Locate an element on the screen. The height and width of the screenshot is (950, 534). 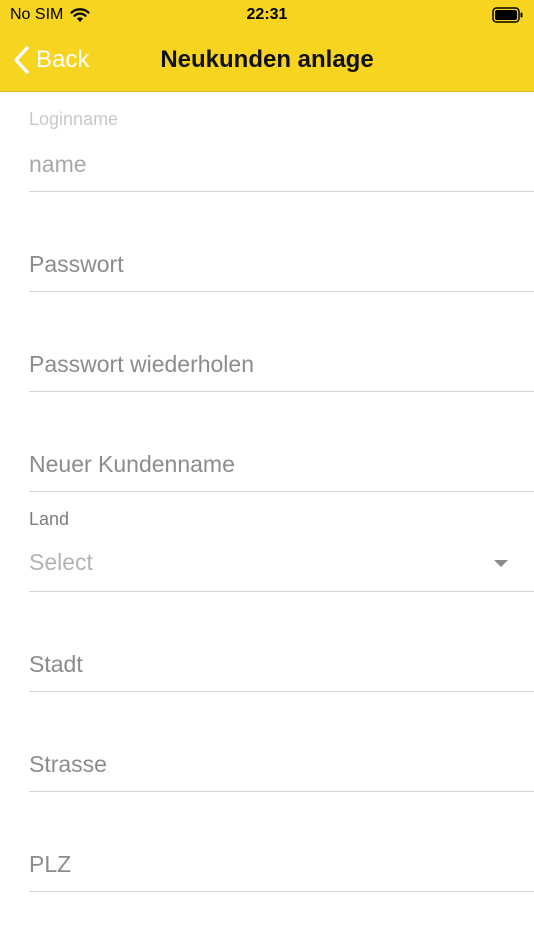
country-label: Land is located at coordinates (49, 519).